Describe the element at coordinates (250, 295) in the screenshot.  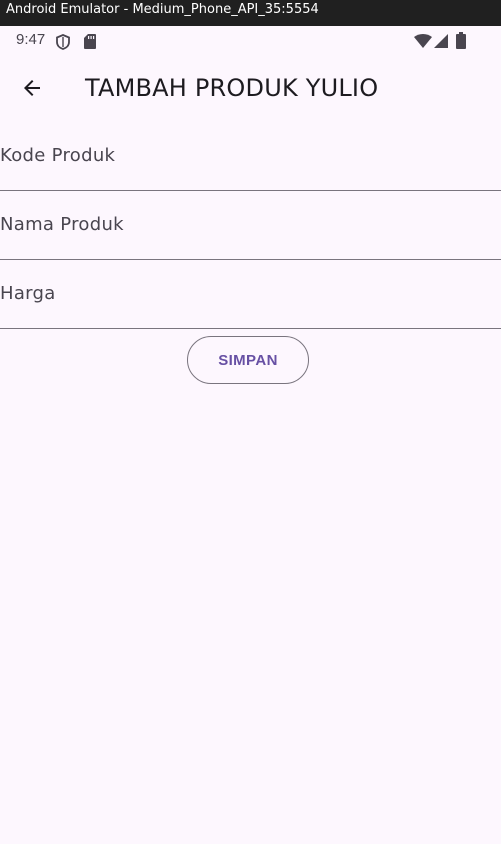
I see `harga-field: Harga` at that location.